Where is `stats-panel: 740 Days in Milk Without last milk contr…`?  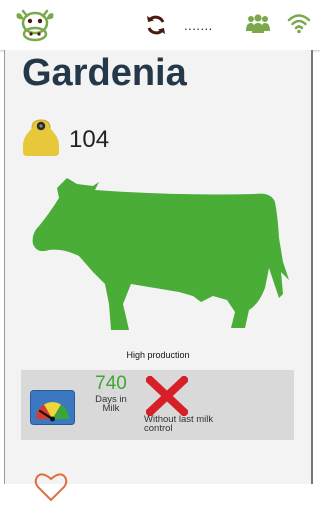 stats-panel: 740 Days in Milk Without last milk contr… is located at coordinates (157, 405).